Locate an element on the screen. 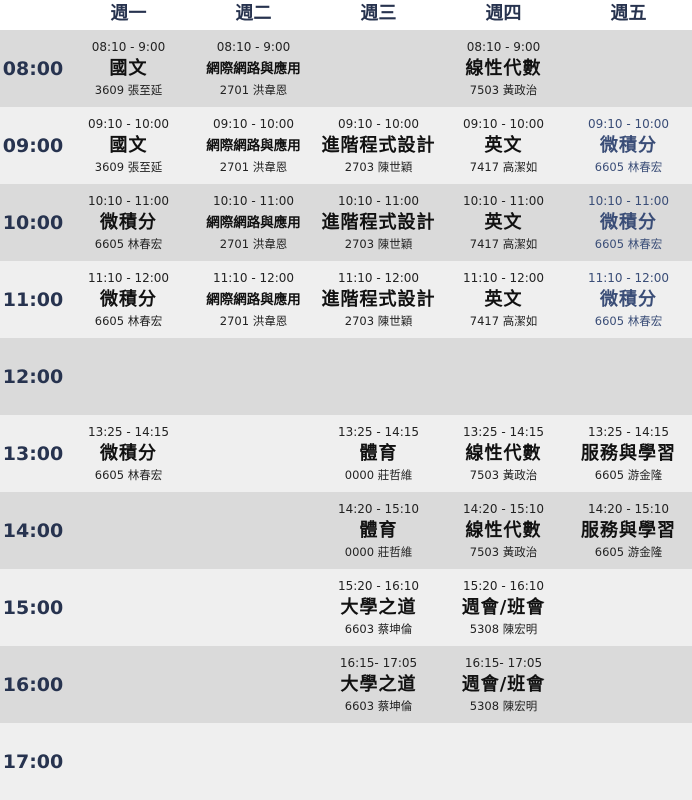 Image resolution: width=692 pixels, height=800 pixels. class-cell: 11:10 - 12:00 英文 7417 高潔如 is located at coordinates (503, 299).